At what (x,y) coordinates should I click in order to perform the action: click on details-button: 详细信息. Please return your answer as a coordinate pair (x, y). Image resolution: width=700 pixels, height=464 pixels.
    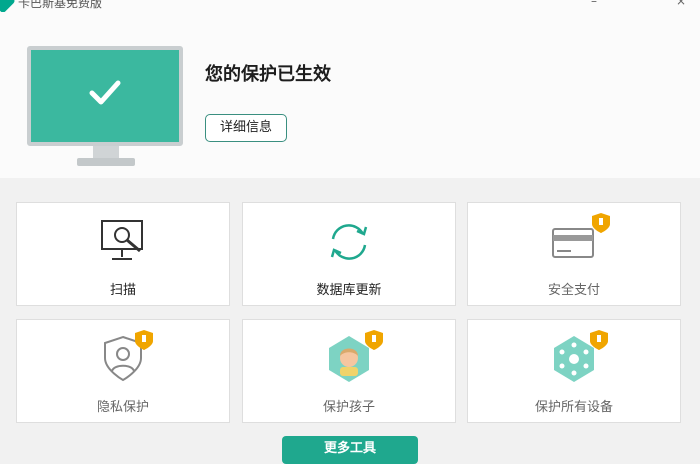
    Looking at the image, I should click on (246, 128).